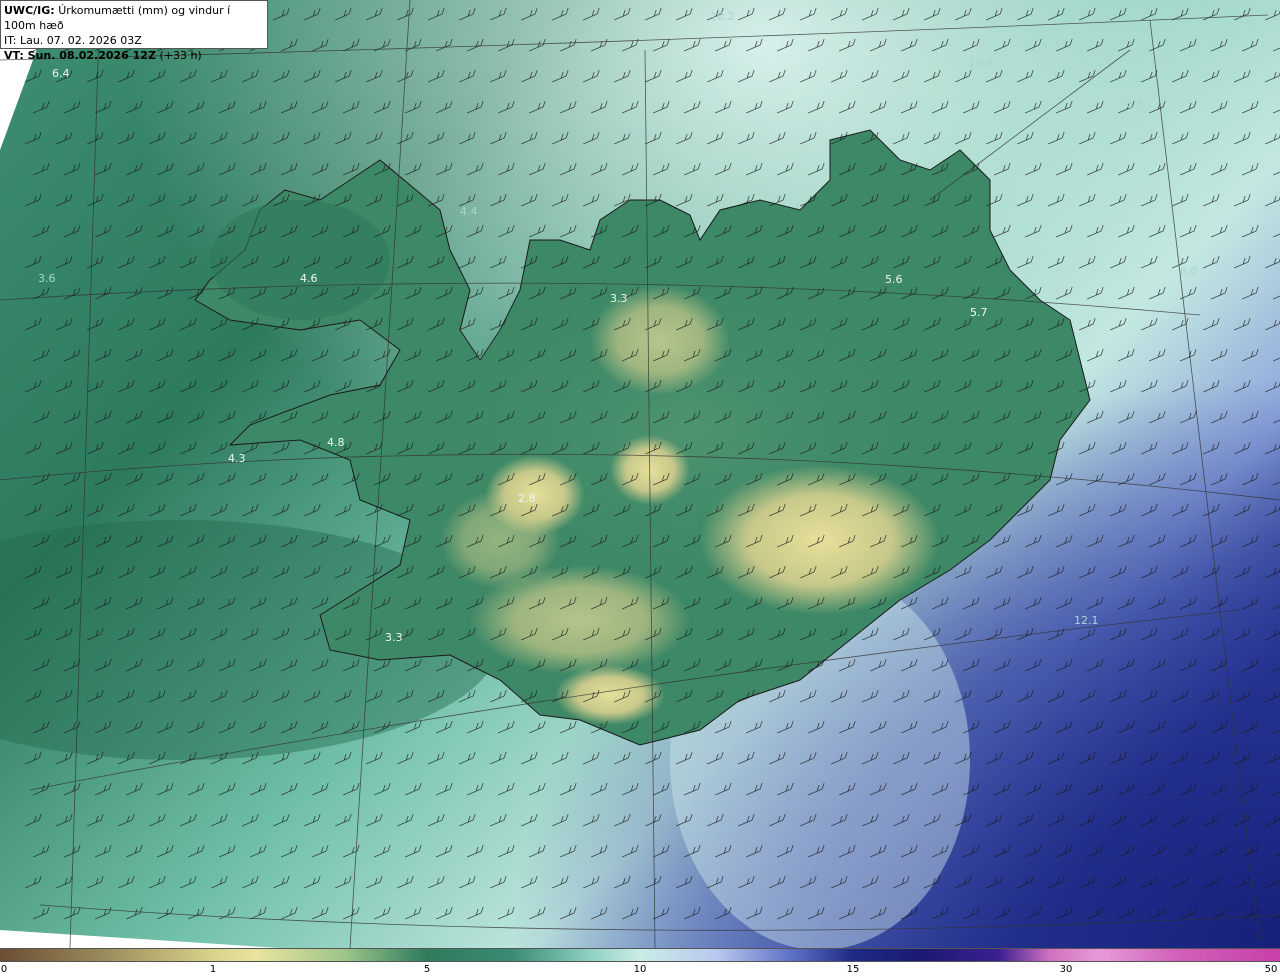 The height and width of the screenshot is (978, 1280). What do you see at coordinates (4, 969) in the screenshot?
I see `colorbar-tick: 0` at bounding box center [4, 969].